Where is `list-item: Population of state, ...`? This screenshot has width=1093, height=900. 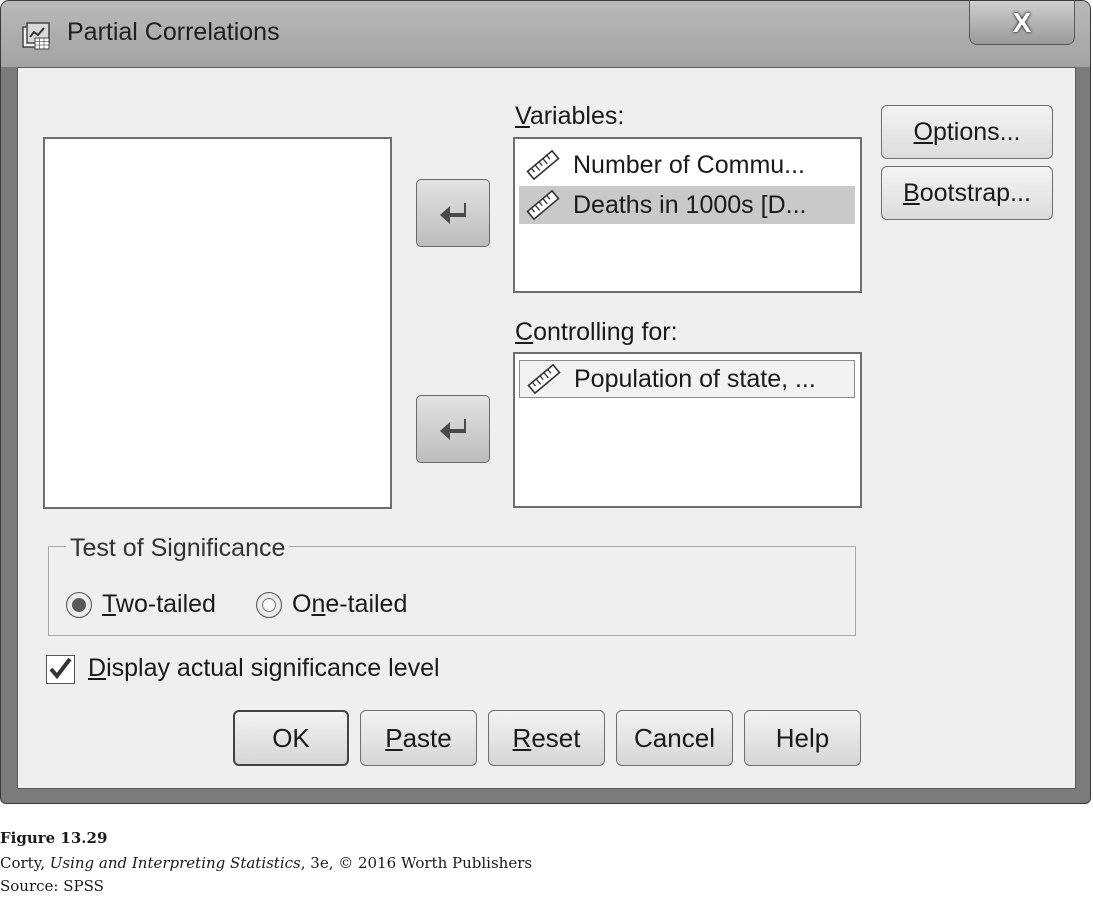
list-item: Population of state, ... is located at coordinates (687, 379).